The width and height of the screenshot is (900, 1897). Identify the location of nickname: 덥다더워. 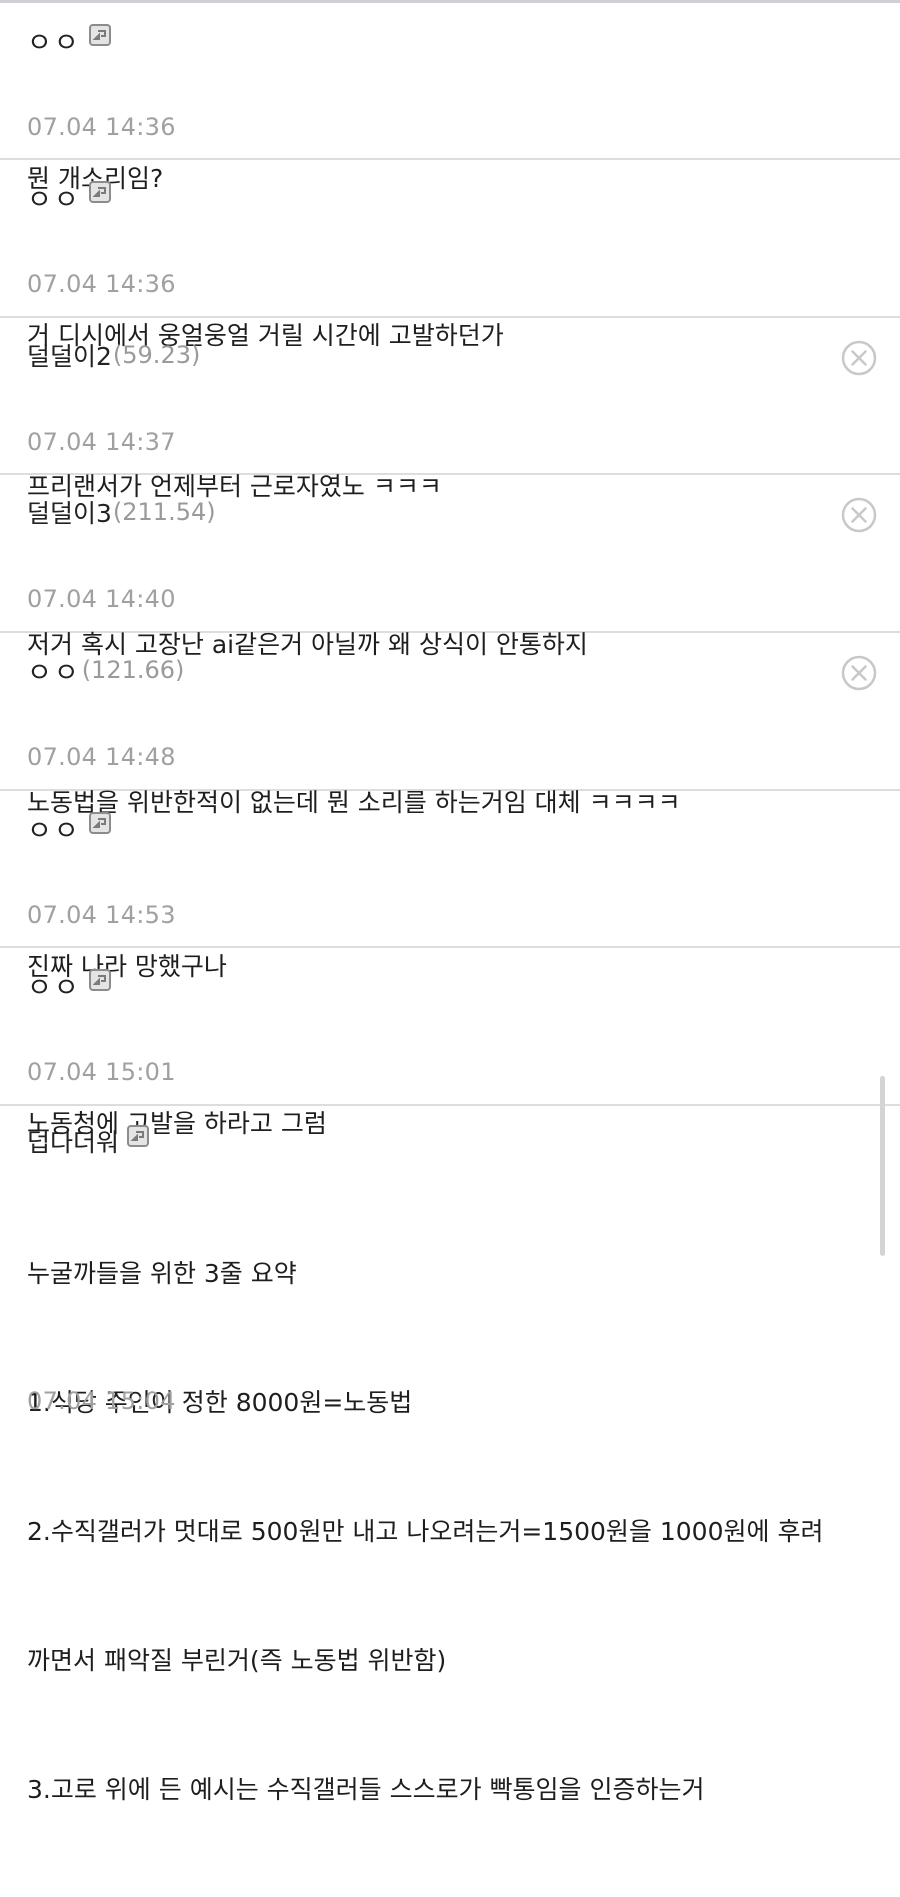
(73, 1141).